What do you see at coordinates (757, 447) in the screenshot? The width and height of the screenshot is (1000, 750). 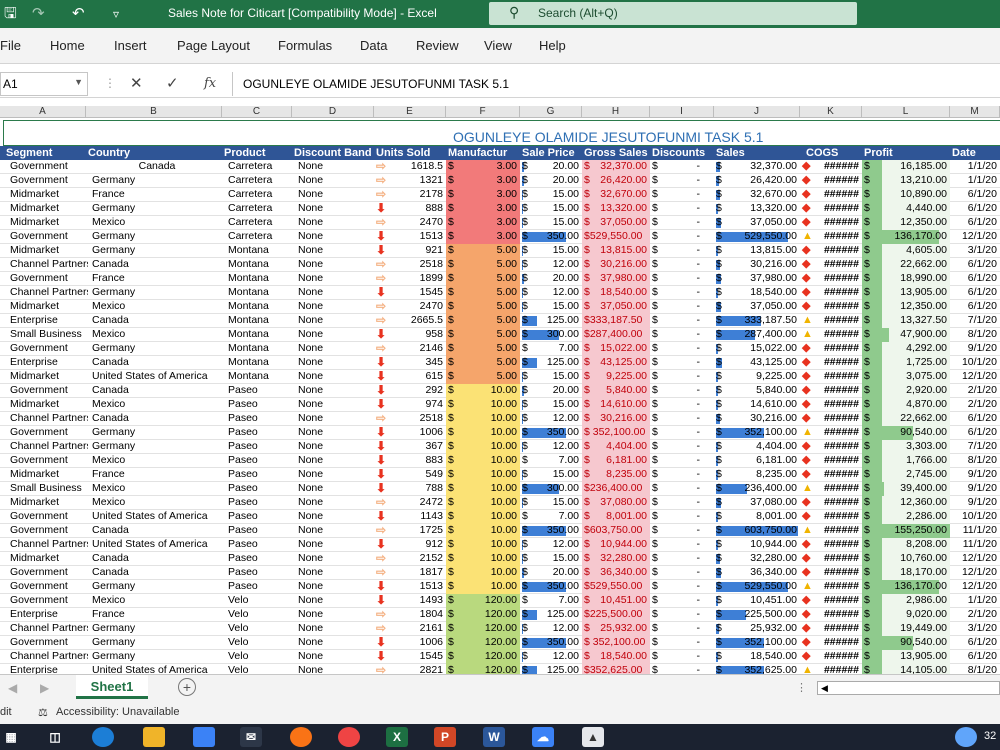 I see `cell-sales: $4,404.00` at bounding box center [757, 447].